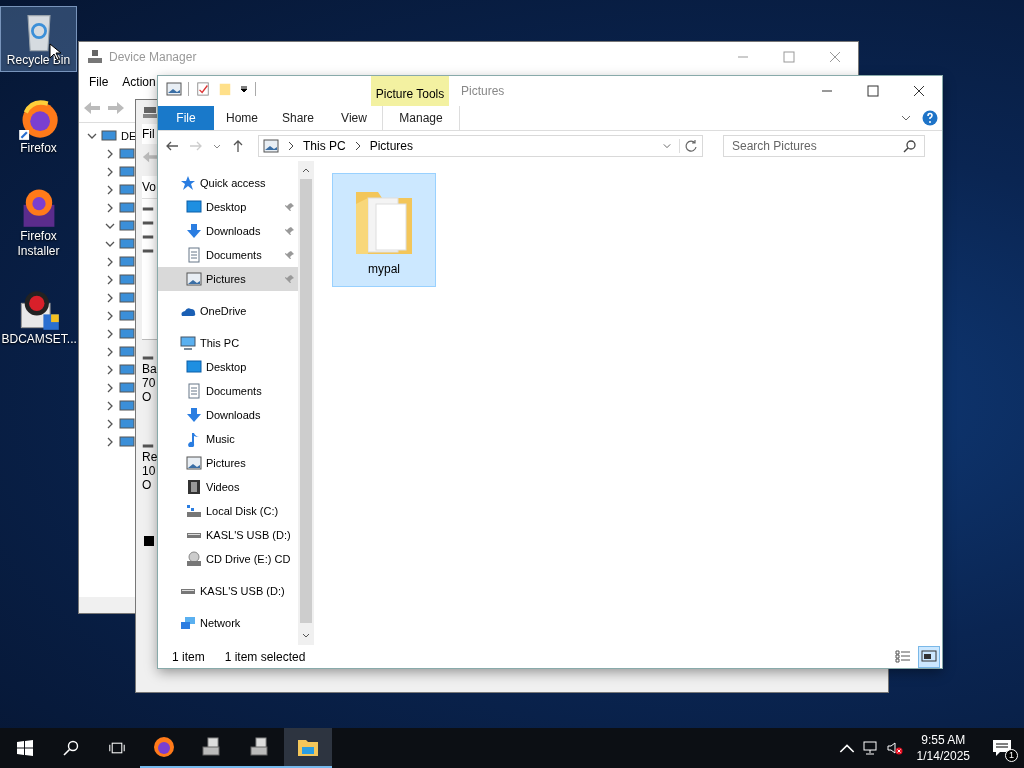  I want to click on address-bar: This PC Pictures, so click(480, 146).